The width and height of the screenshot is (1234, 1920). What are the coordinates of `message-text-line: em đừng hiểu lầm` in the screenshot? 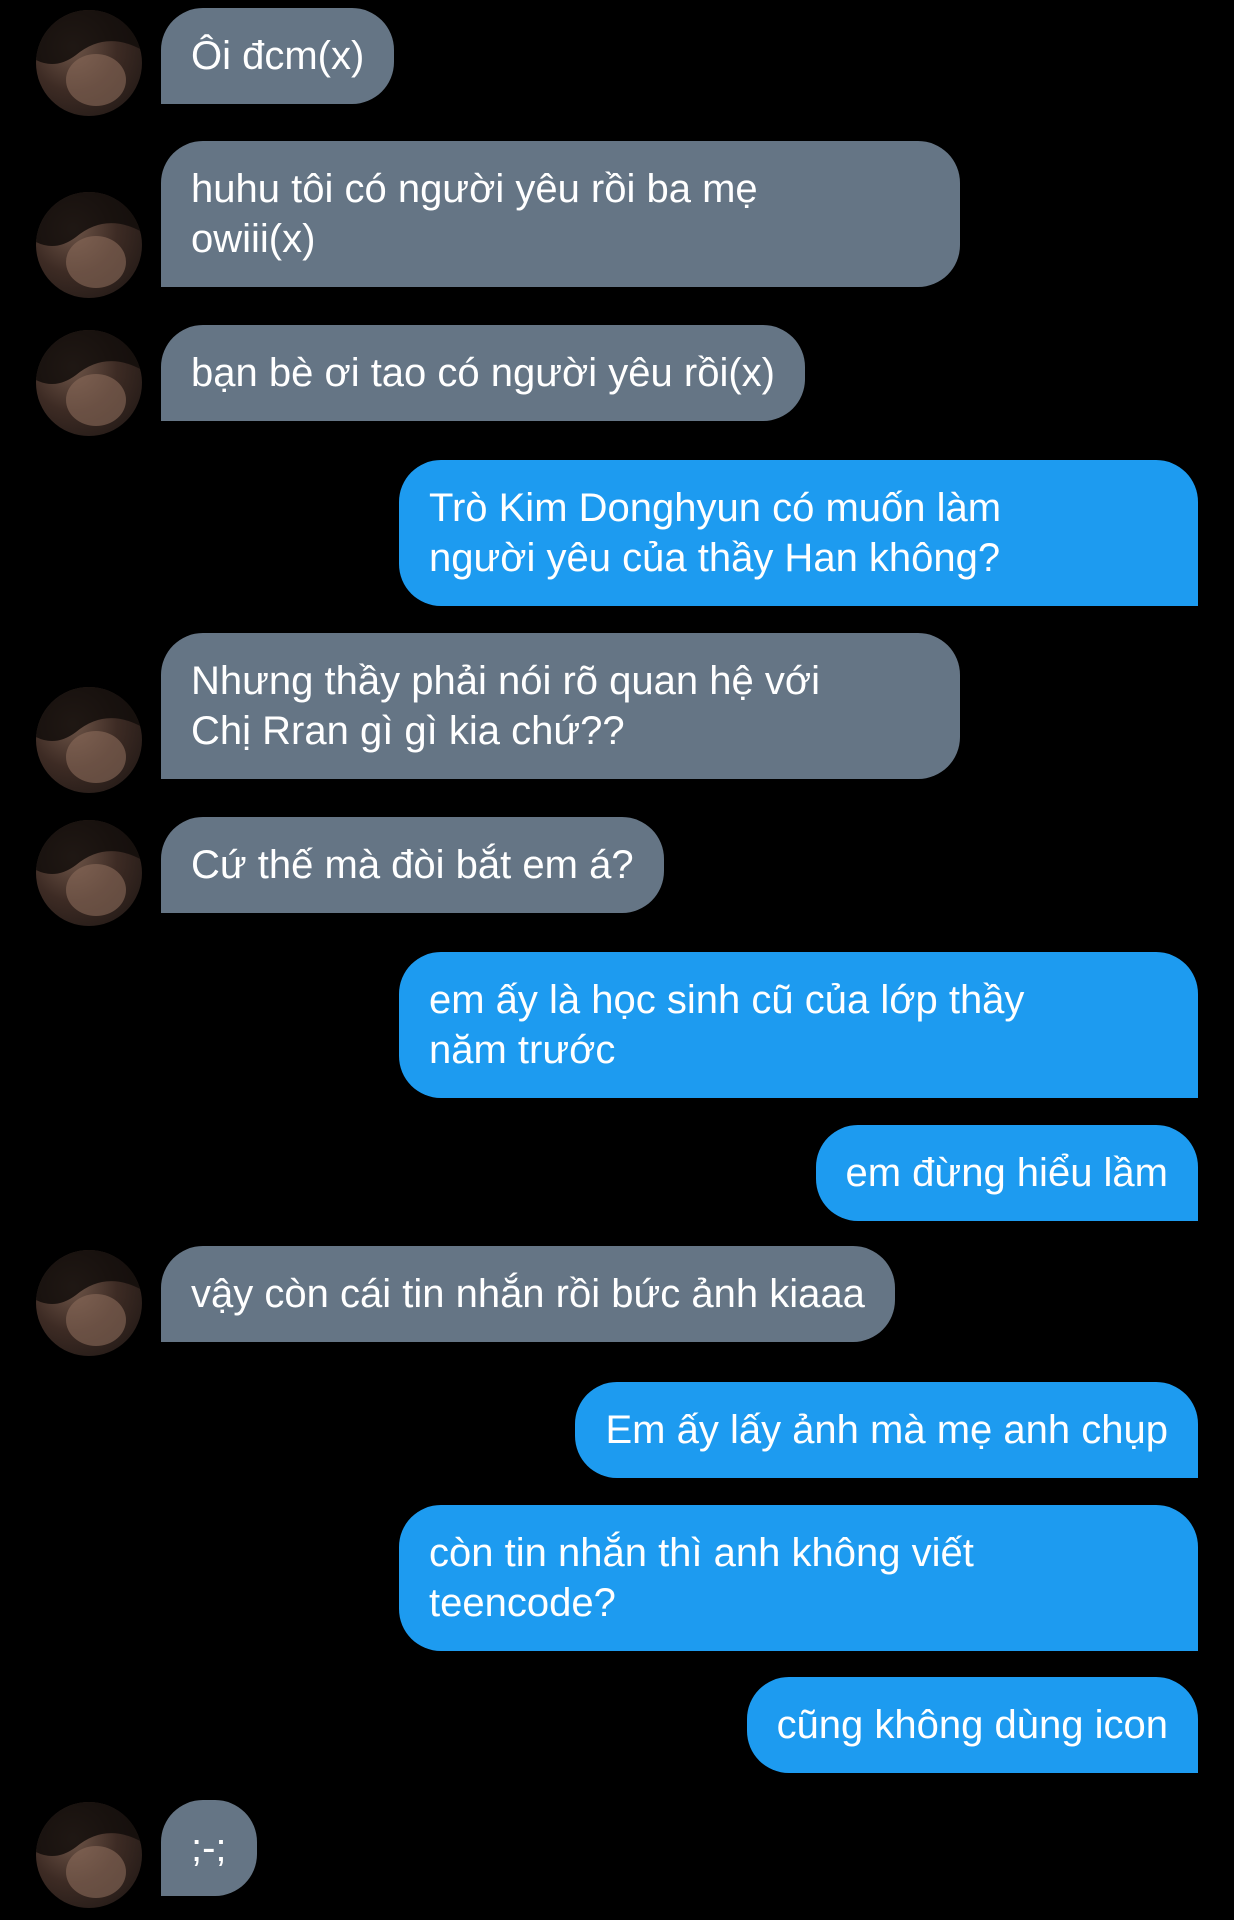 It's located at (1007, 1173).